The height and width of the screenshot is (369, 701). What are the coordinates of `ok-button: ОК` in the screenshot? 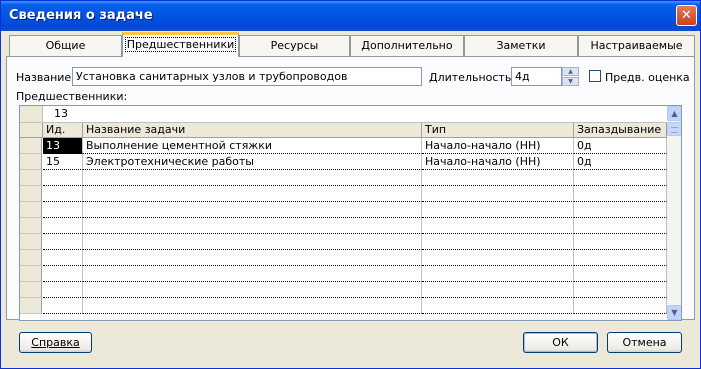 It's located at (560, 342).